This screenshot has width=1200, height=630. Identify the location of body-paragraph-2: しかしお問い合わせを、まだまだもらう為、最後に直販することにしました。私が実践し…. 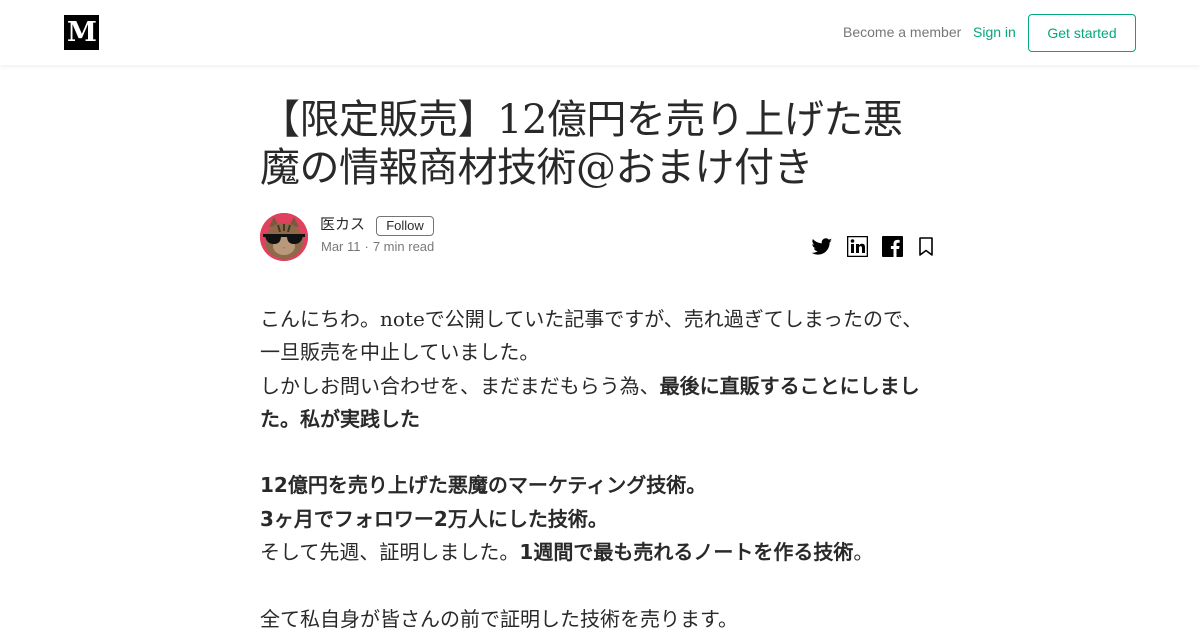
(600, 403).